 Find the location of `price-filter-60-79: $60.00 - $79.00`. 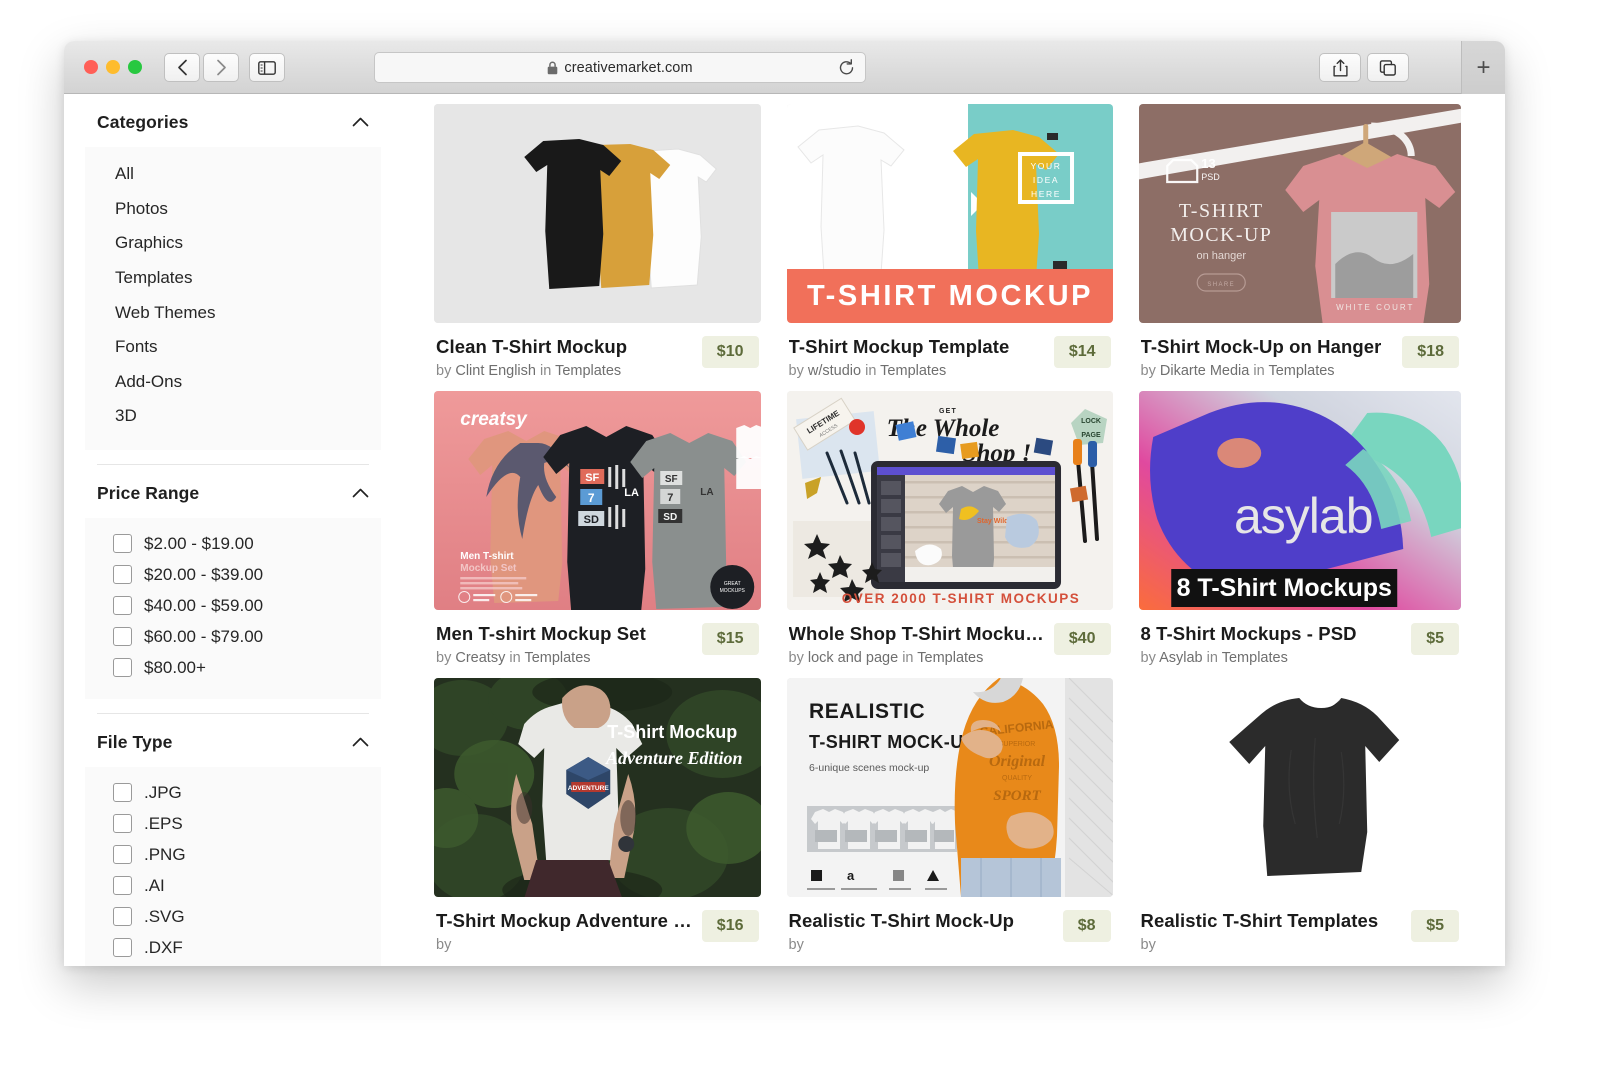

price-filter-60-79: $60.00 - $79.00 is located at coordinates (233, 636).